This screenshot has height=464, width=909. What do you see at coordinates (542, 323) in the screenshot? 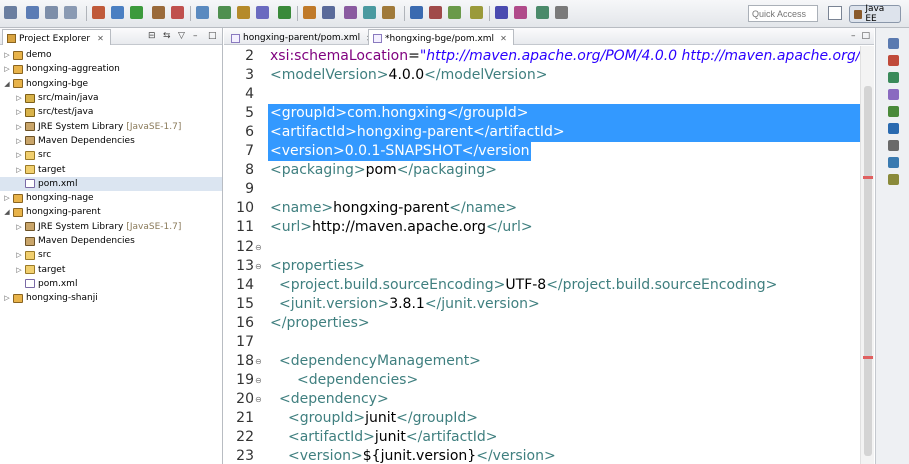
I see `code-line: 16 </properties>` at bounding box center [542, 323].